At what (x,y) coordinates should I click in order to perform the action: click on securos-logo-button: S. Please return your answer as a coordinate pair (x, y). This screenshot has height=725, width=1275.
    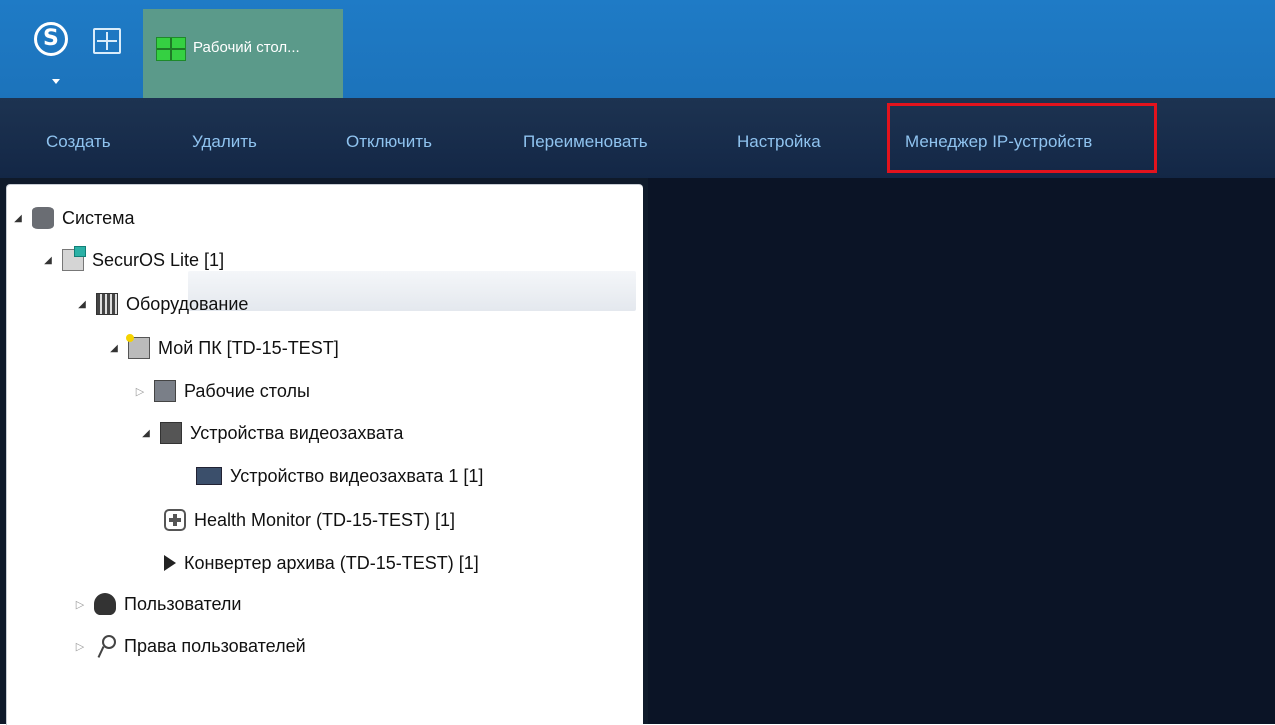
    Looking at the image, I should click on (51, 39).